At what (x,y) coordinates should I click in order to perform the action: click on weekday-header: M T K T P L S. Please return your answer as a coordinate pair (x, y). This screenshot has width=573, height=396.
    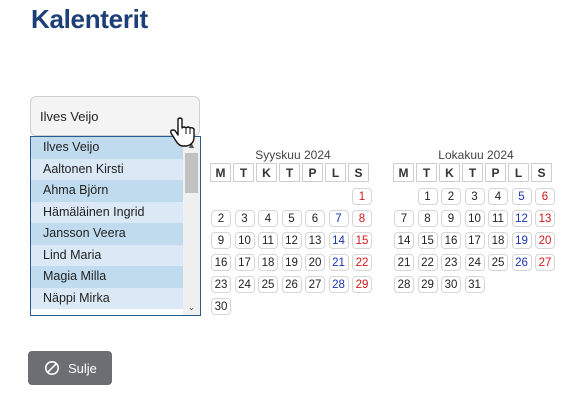
    Looking at the image, I should click on (293, 172).